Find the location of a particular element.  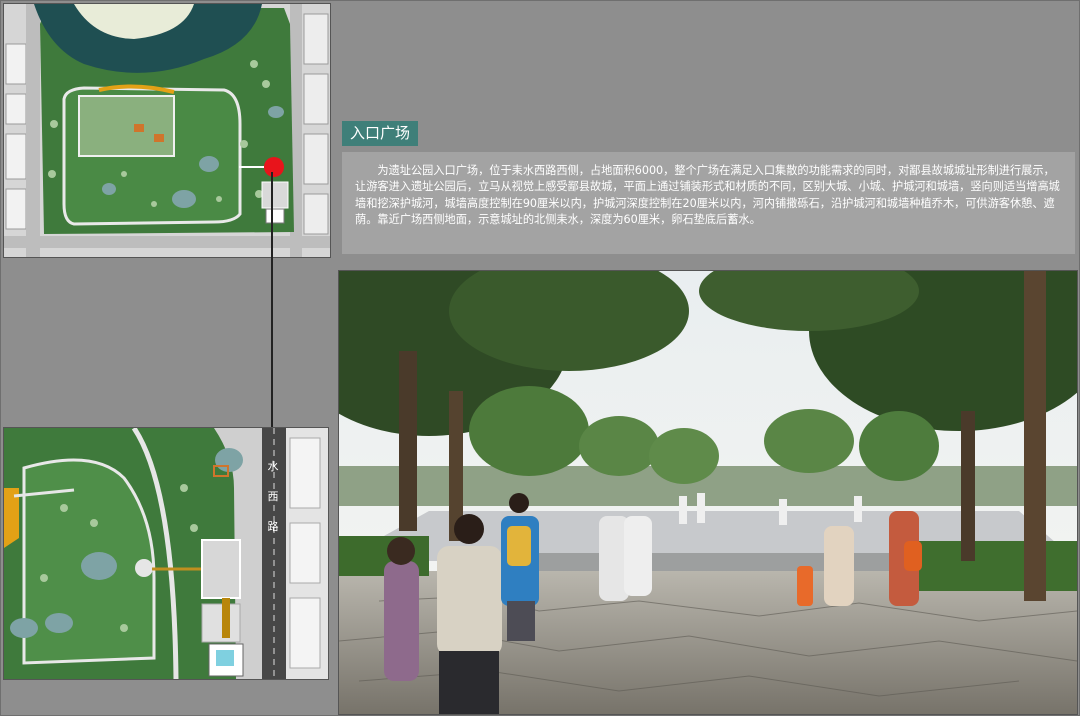

section-title: 入口广场 is located at coordinates (380, 133).